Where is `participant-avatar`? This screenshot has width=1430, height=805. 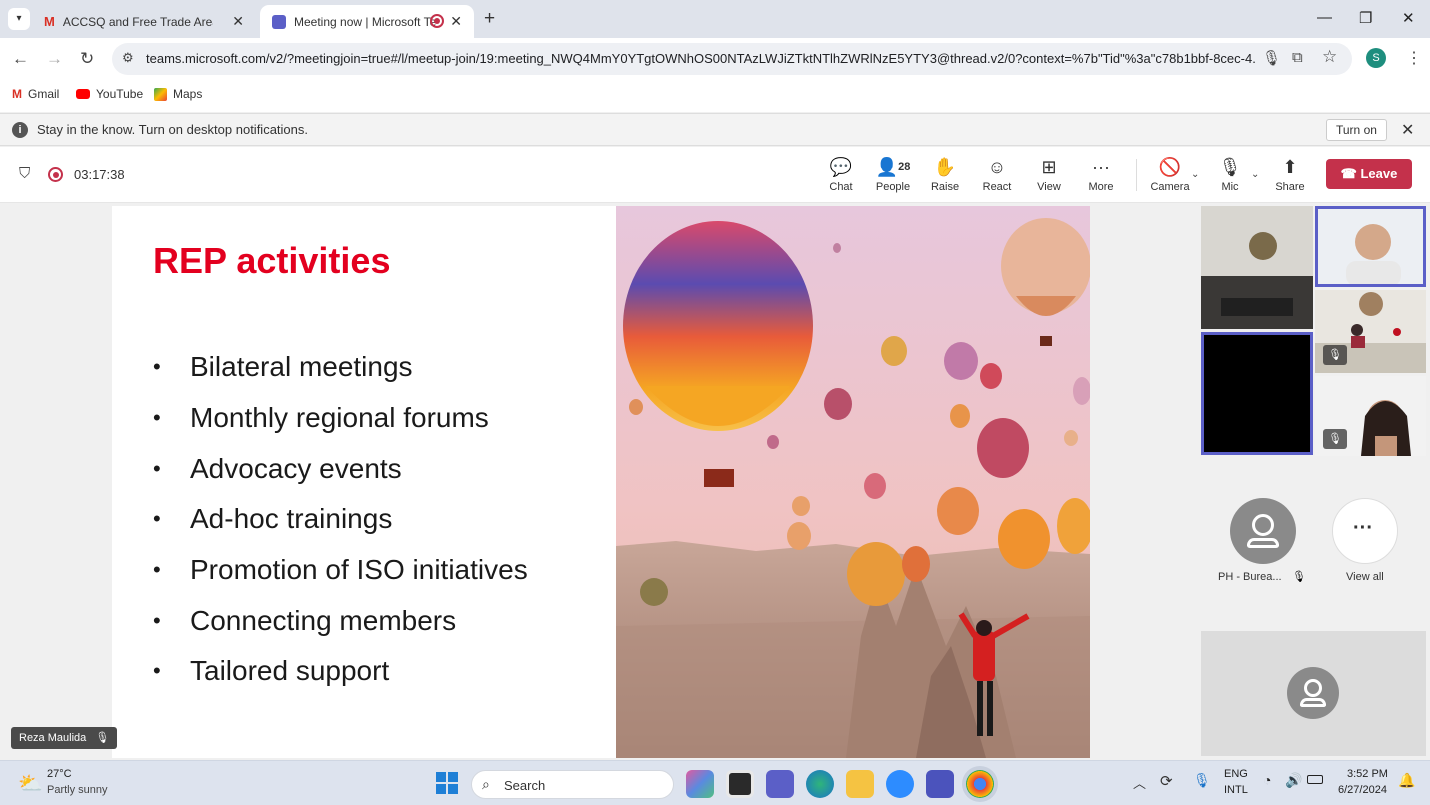
participant-avatar is located at coordinates (1263, 531).